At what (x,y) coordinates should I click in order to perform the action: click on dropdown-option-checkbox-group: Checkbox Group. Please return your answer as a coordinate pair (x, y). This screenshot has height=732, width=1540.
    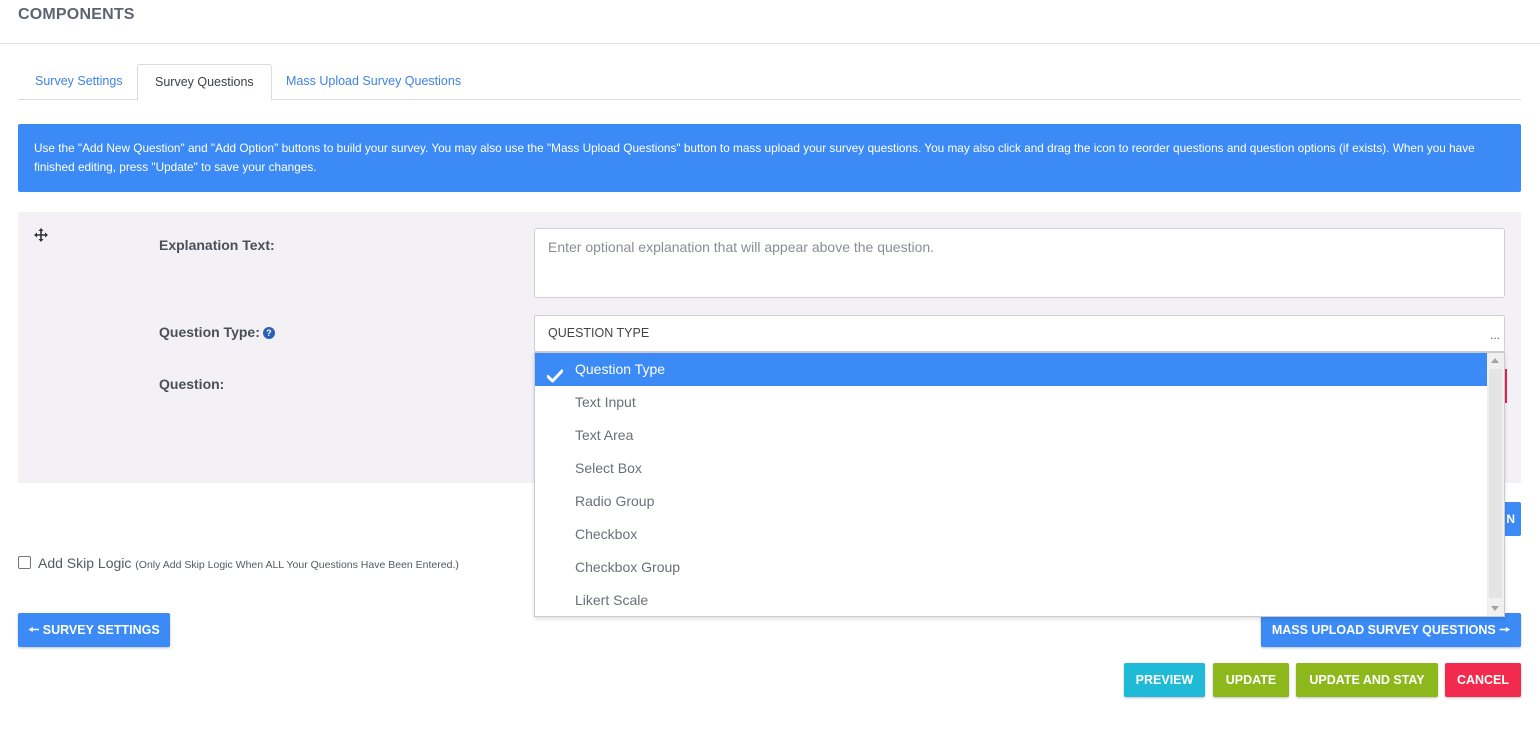
    Looking at the image, I should click on (1011, 567).